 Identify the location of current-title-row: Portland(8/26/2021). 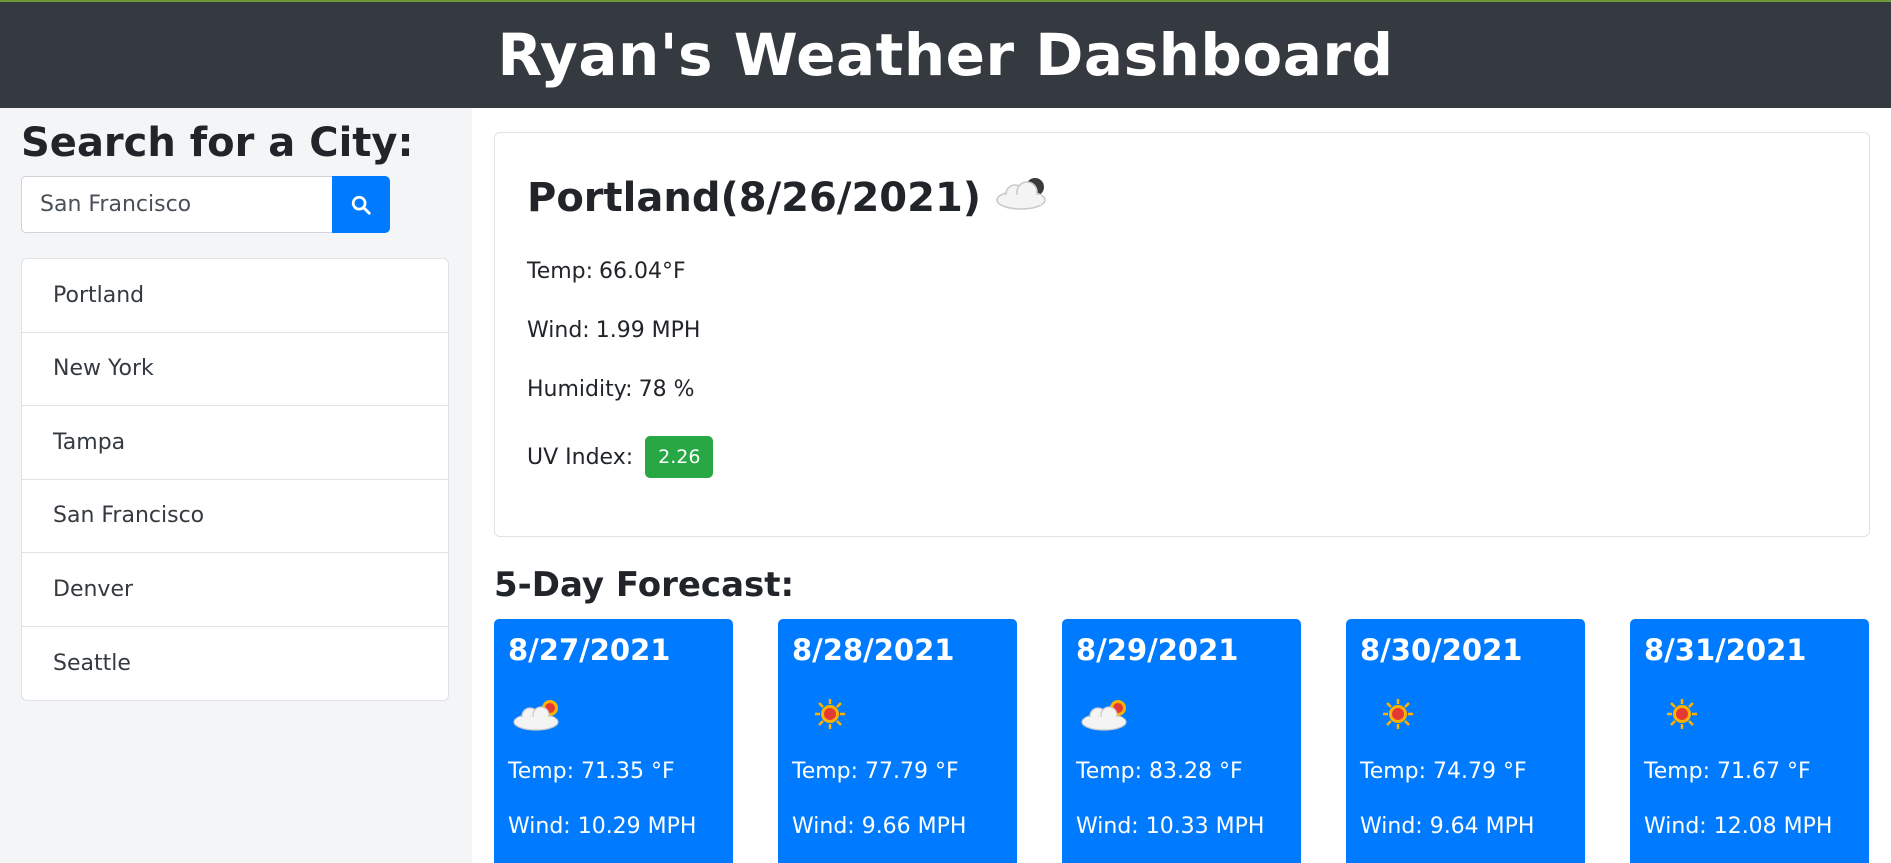
(1182, 198).